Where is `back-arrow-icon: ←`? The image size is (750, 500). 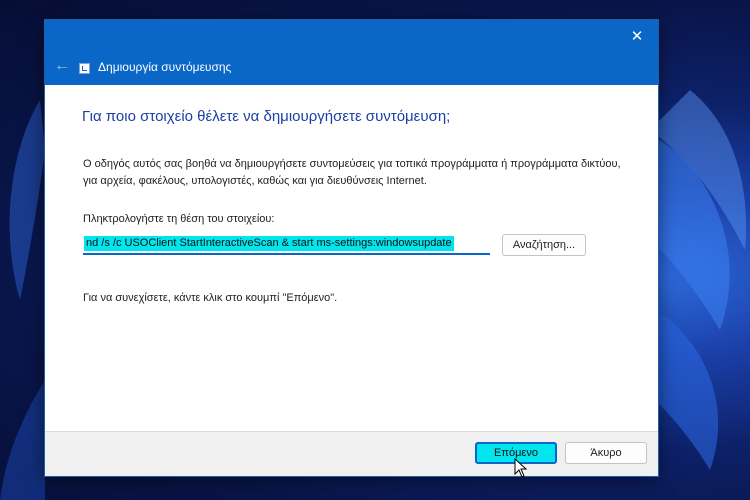 back-arrow-icon: ← is located at coordinates (62, 65).